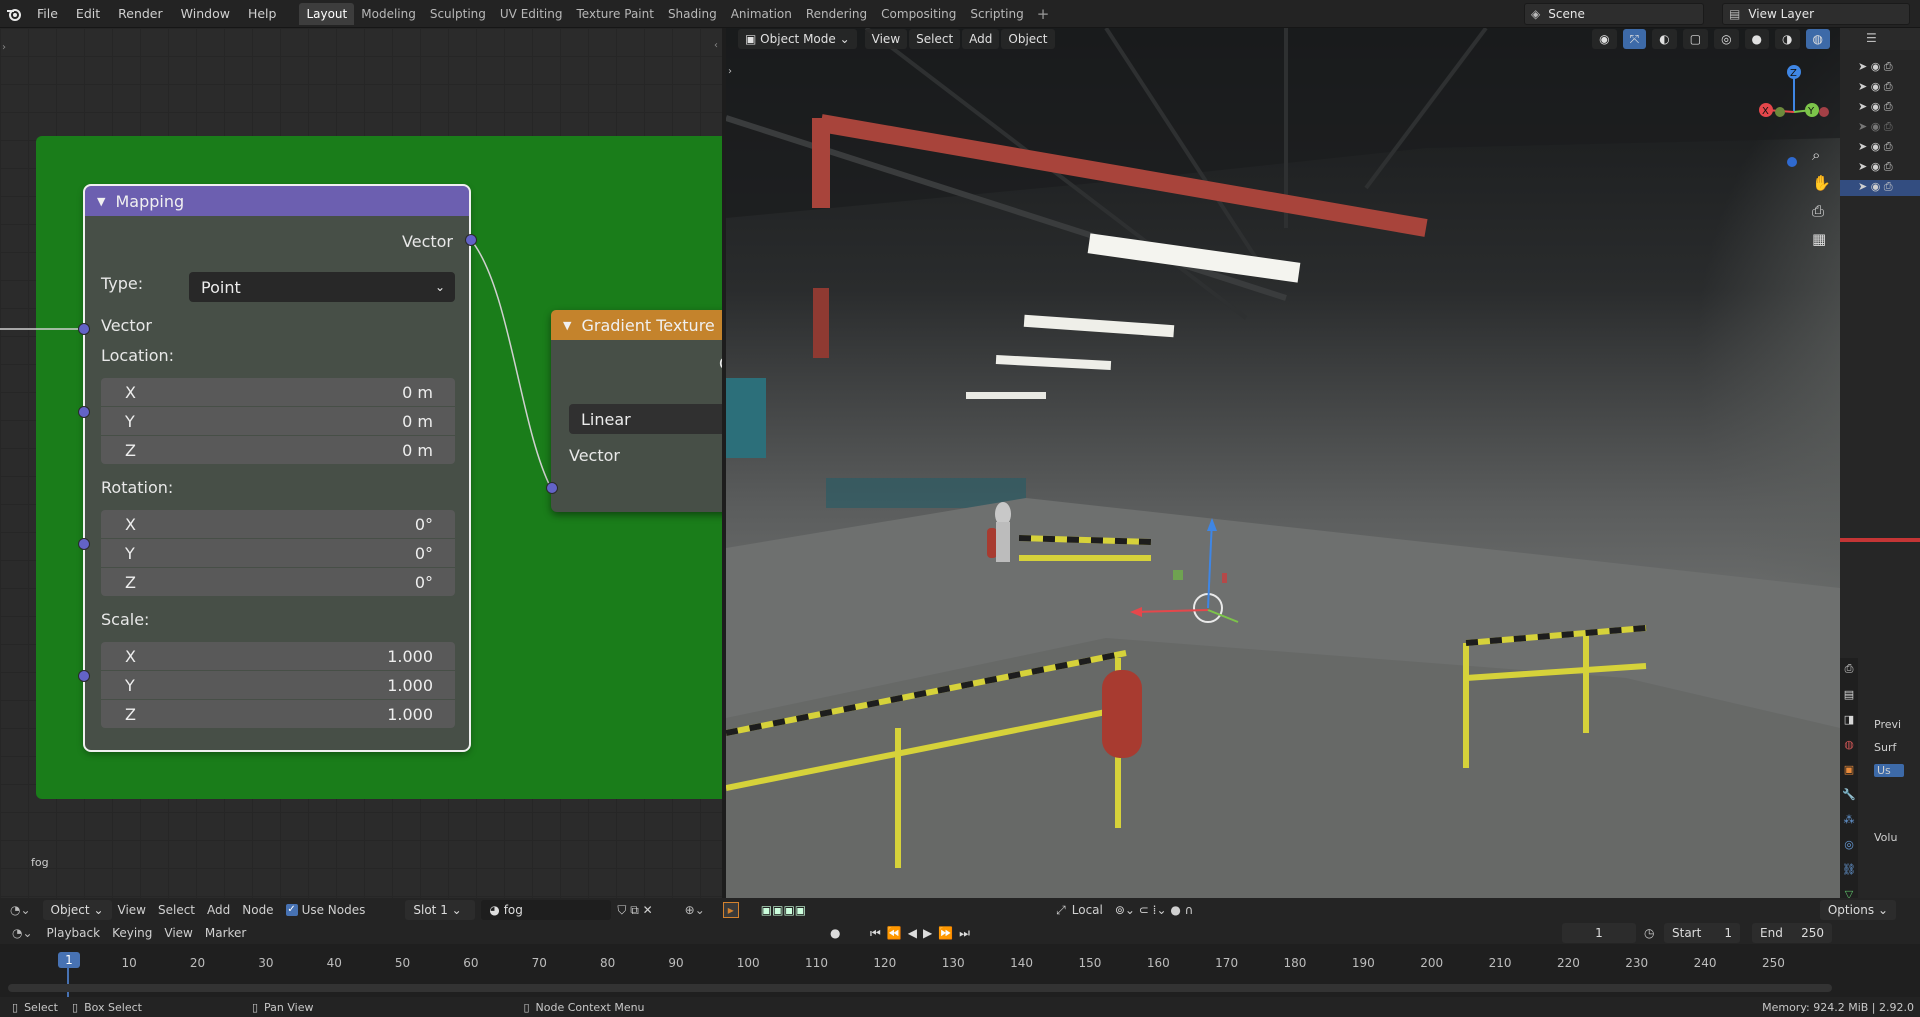 The image size is (1920, 1017). I want to click on menu-help: Help, so click(262, 14).